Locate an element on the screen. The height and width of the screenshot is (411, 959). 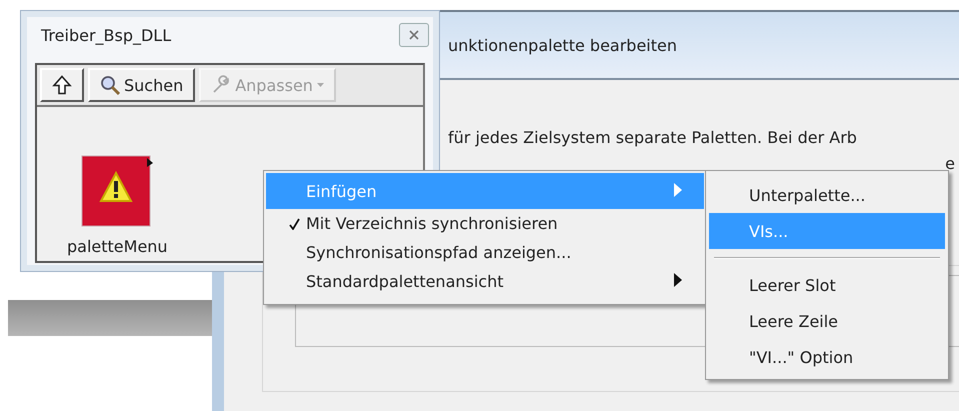
menu-item: Mit Verzeichnis synchronisieren is located at coordinates (485, 223).